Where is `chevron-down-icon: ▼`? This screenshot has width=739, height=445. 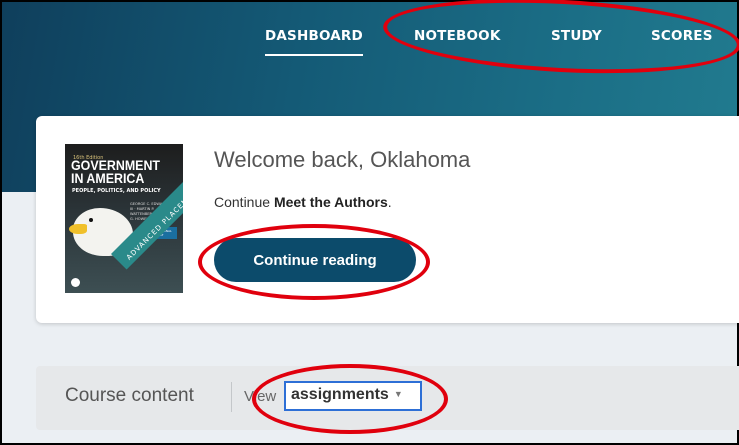
chevron-down-icon: ▼ is located at coordinates (398, 394).